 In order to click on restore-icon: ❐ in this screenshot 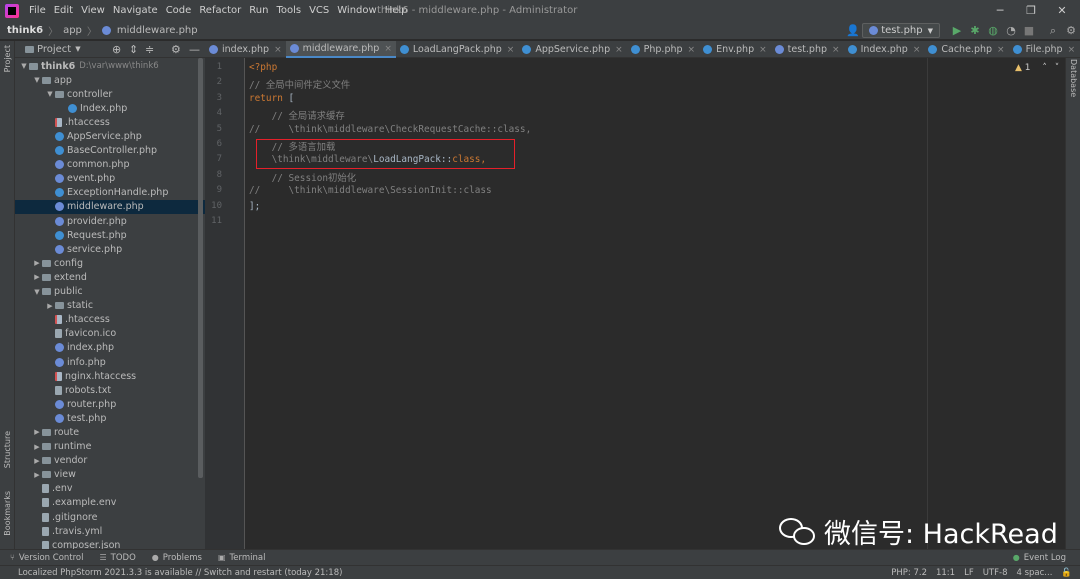, I will do `click(1031, 10)`.